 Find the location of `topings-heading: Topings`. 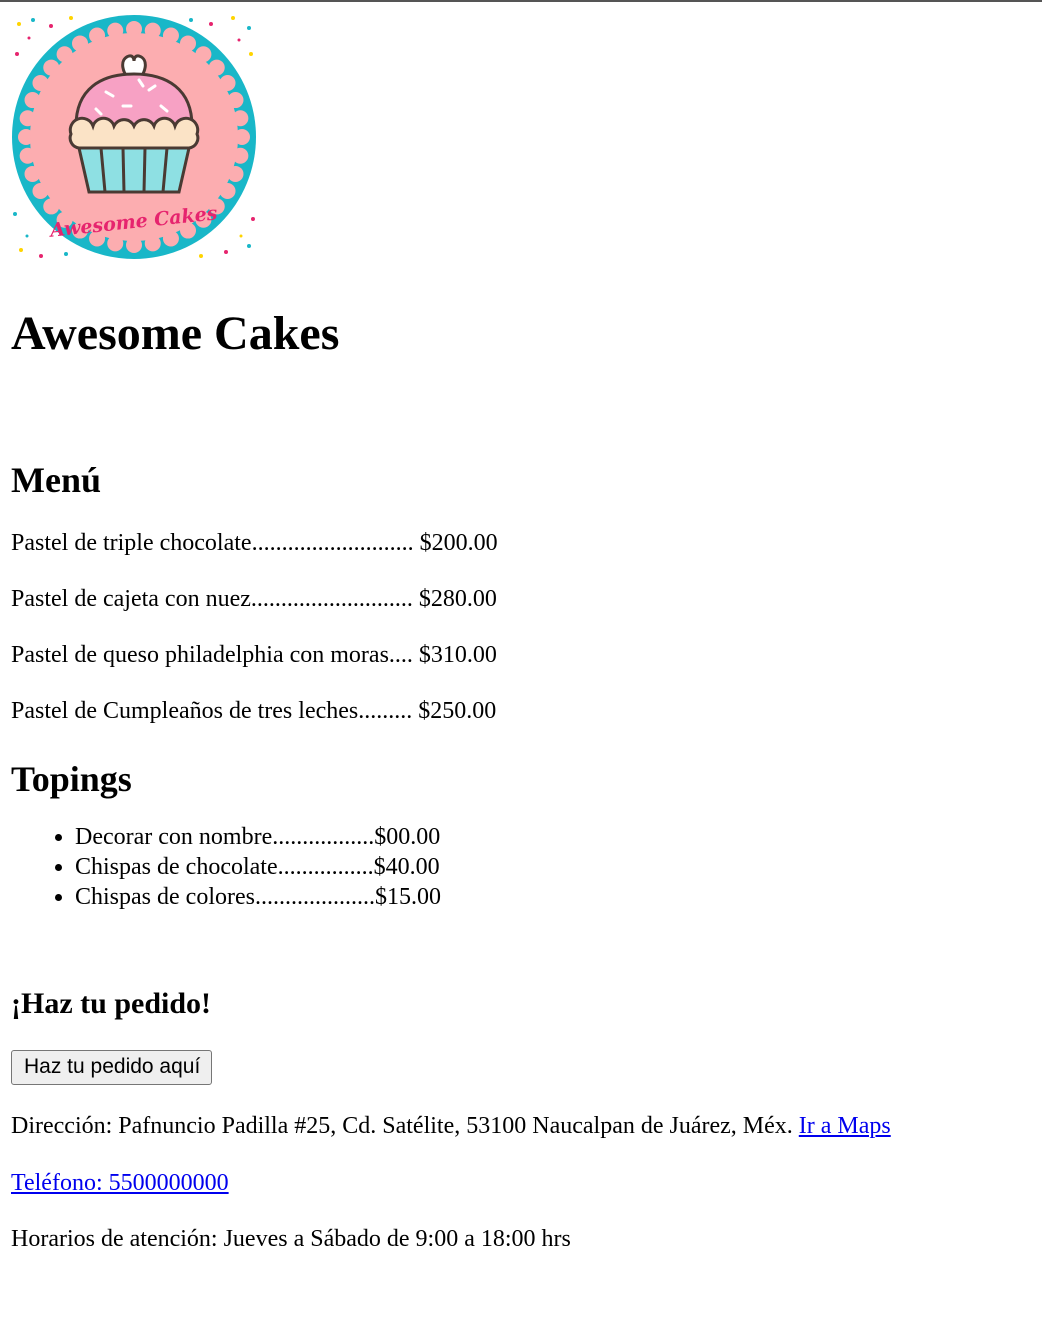

topings-heading: Topings is located at coordinates (71, 779).